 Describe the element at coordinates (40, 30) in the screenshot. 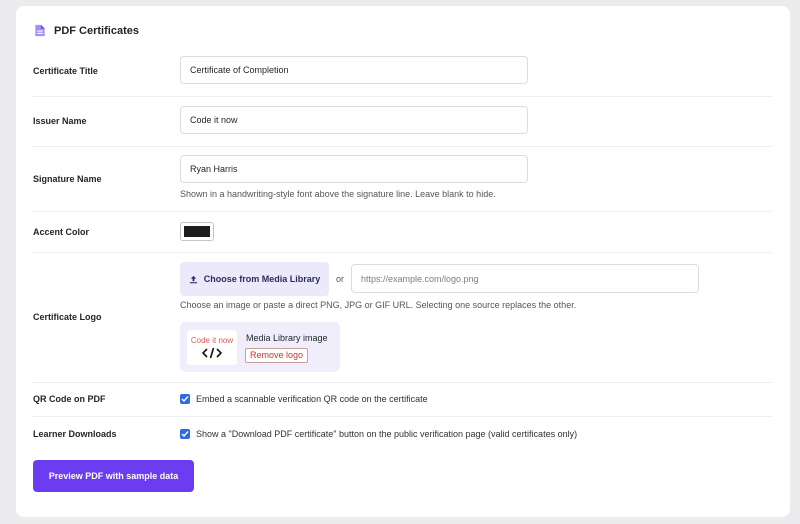

I see `document-icon` at that location.